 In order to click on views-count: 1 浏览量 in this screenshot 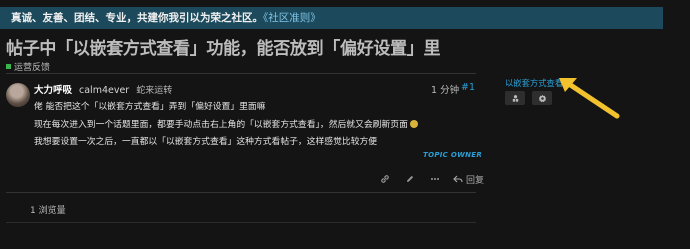, I will do `click(48, 211)`.